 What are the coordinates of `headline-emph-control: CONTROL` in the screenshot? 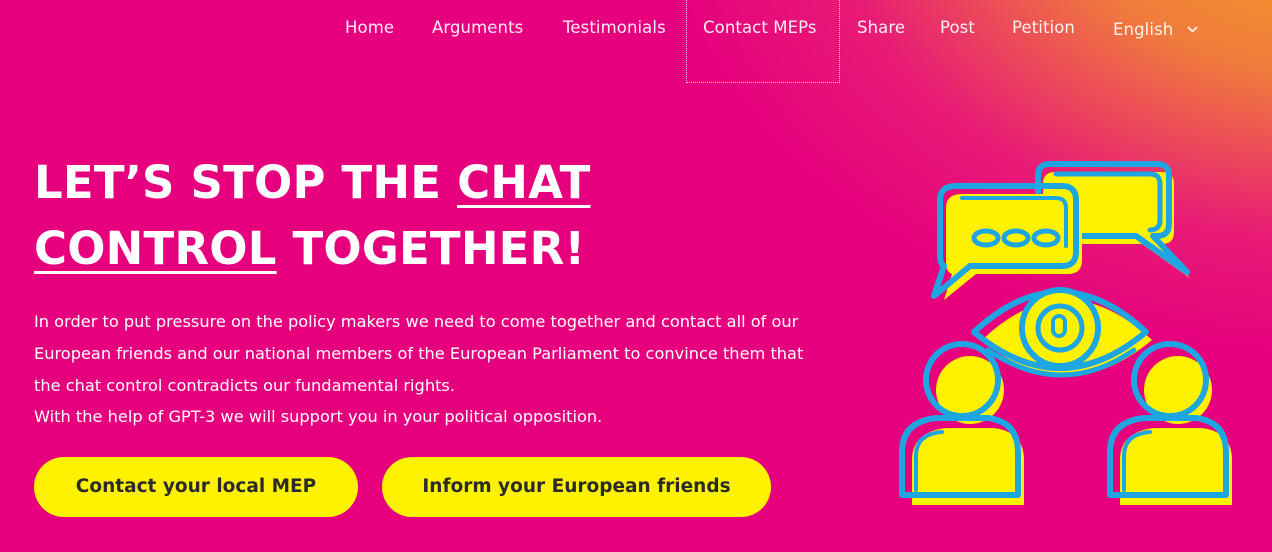 It's located at (155, 248).